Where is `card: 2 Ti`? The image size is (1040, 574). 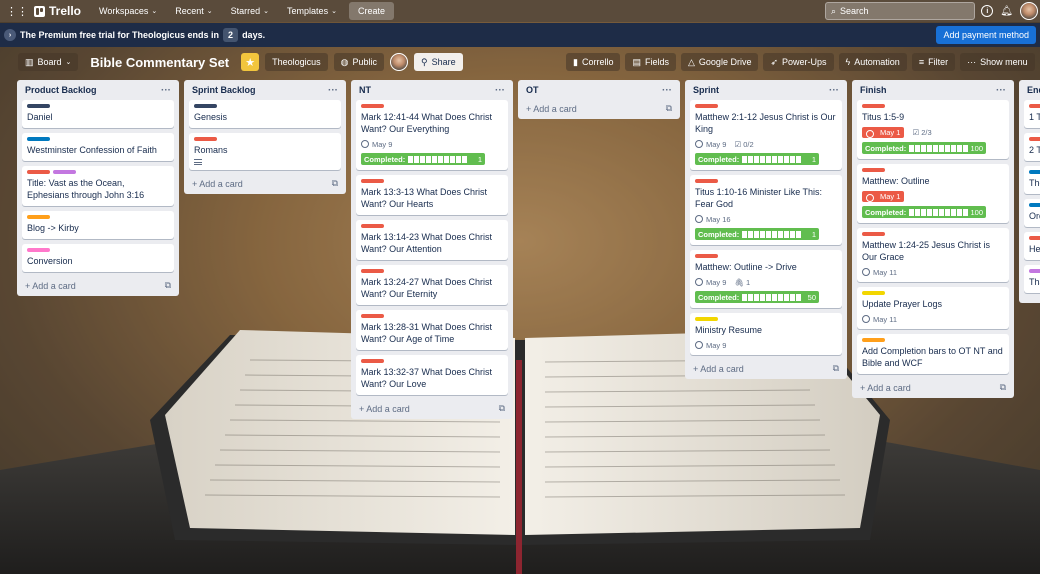 card: 2 Ti is located at coordinates (1032, 147).